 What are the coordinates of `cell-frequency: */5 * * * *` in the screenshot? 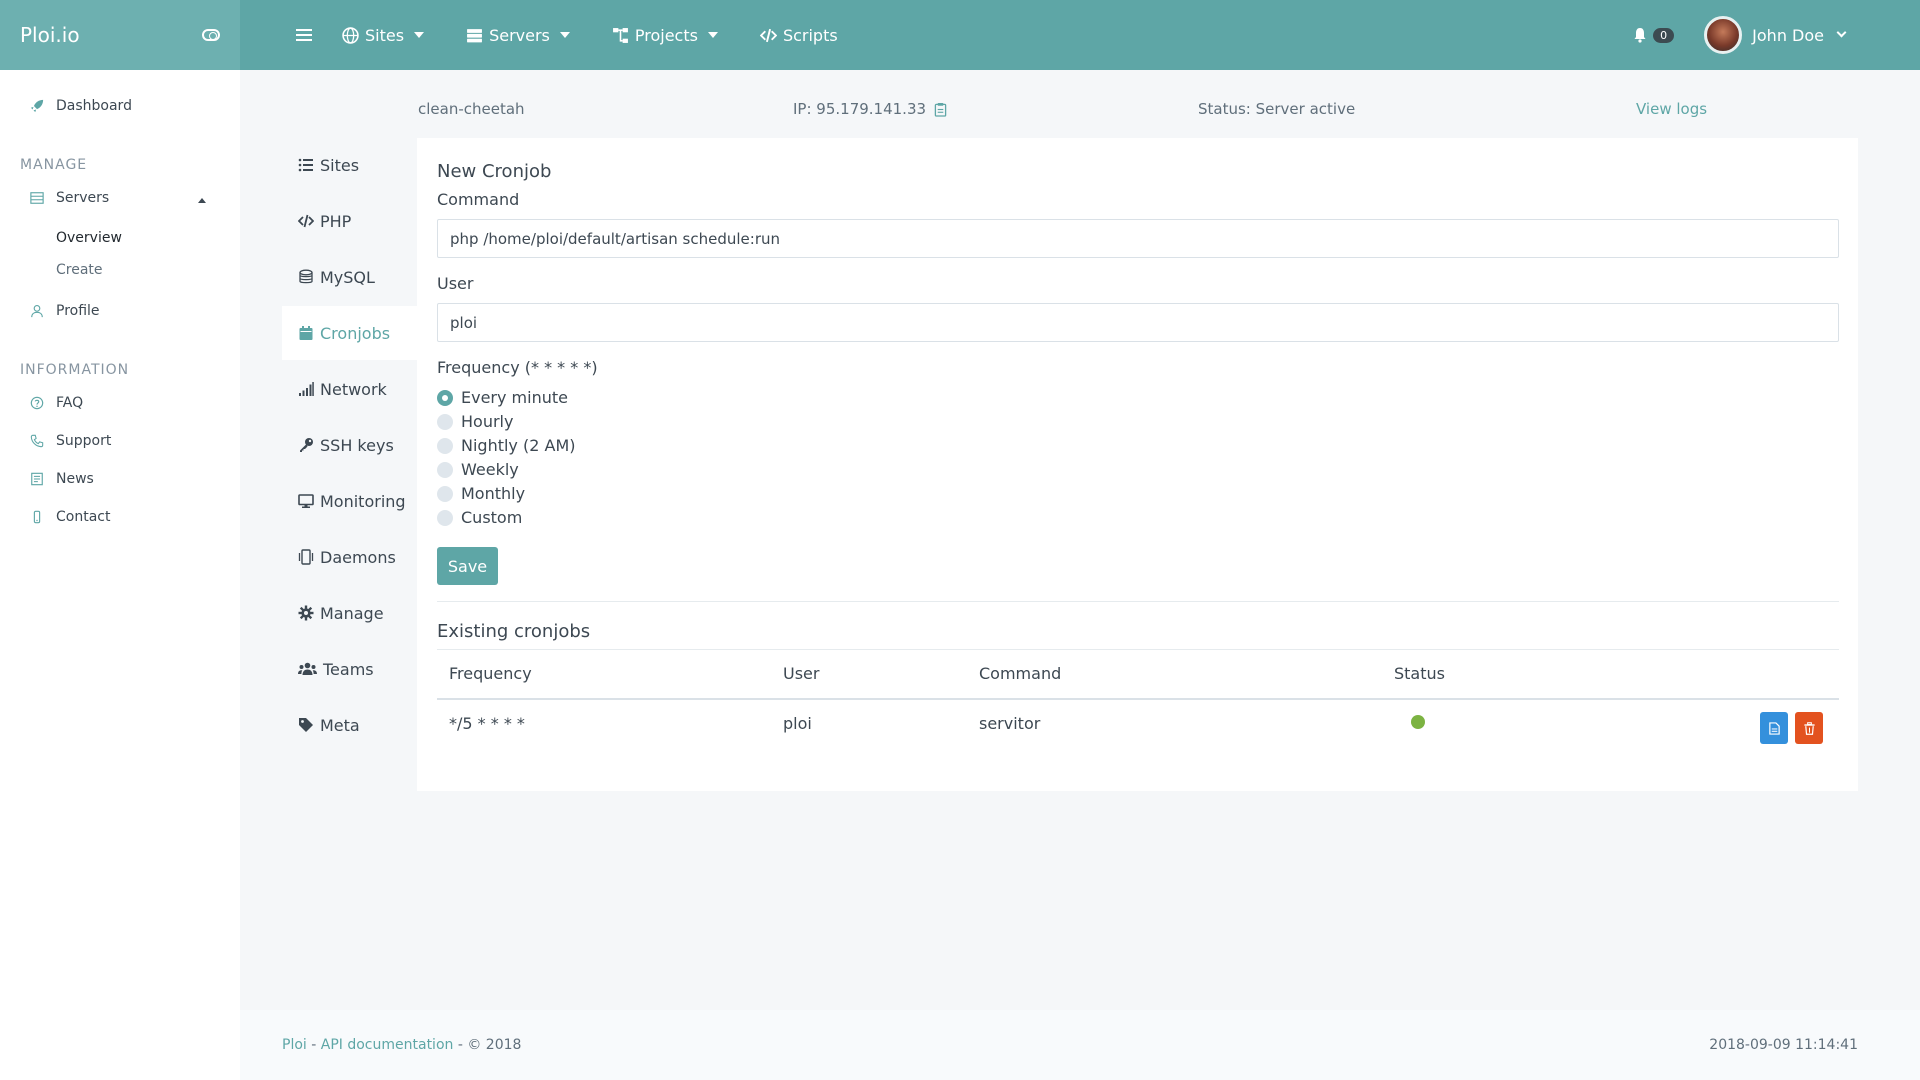 It's located at (487, 723).